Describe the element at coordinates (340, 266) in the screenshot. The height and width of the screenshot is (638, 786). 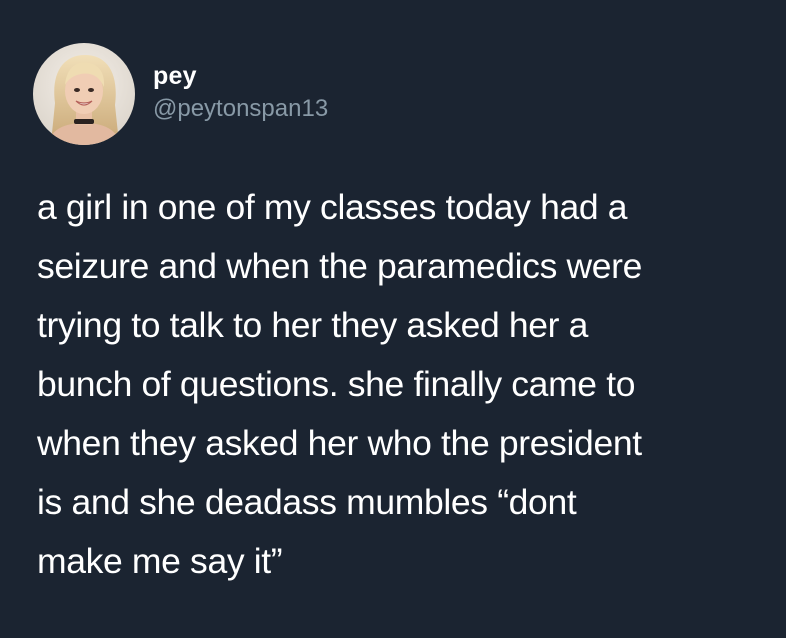
I see `tweet-text-line: seizure and when the paramedics were` at that location.